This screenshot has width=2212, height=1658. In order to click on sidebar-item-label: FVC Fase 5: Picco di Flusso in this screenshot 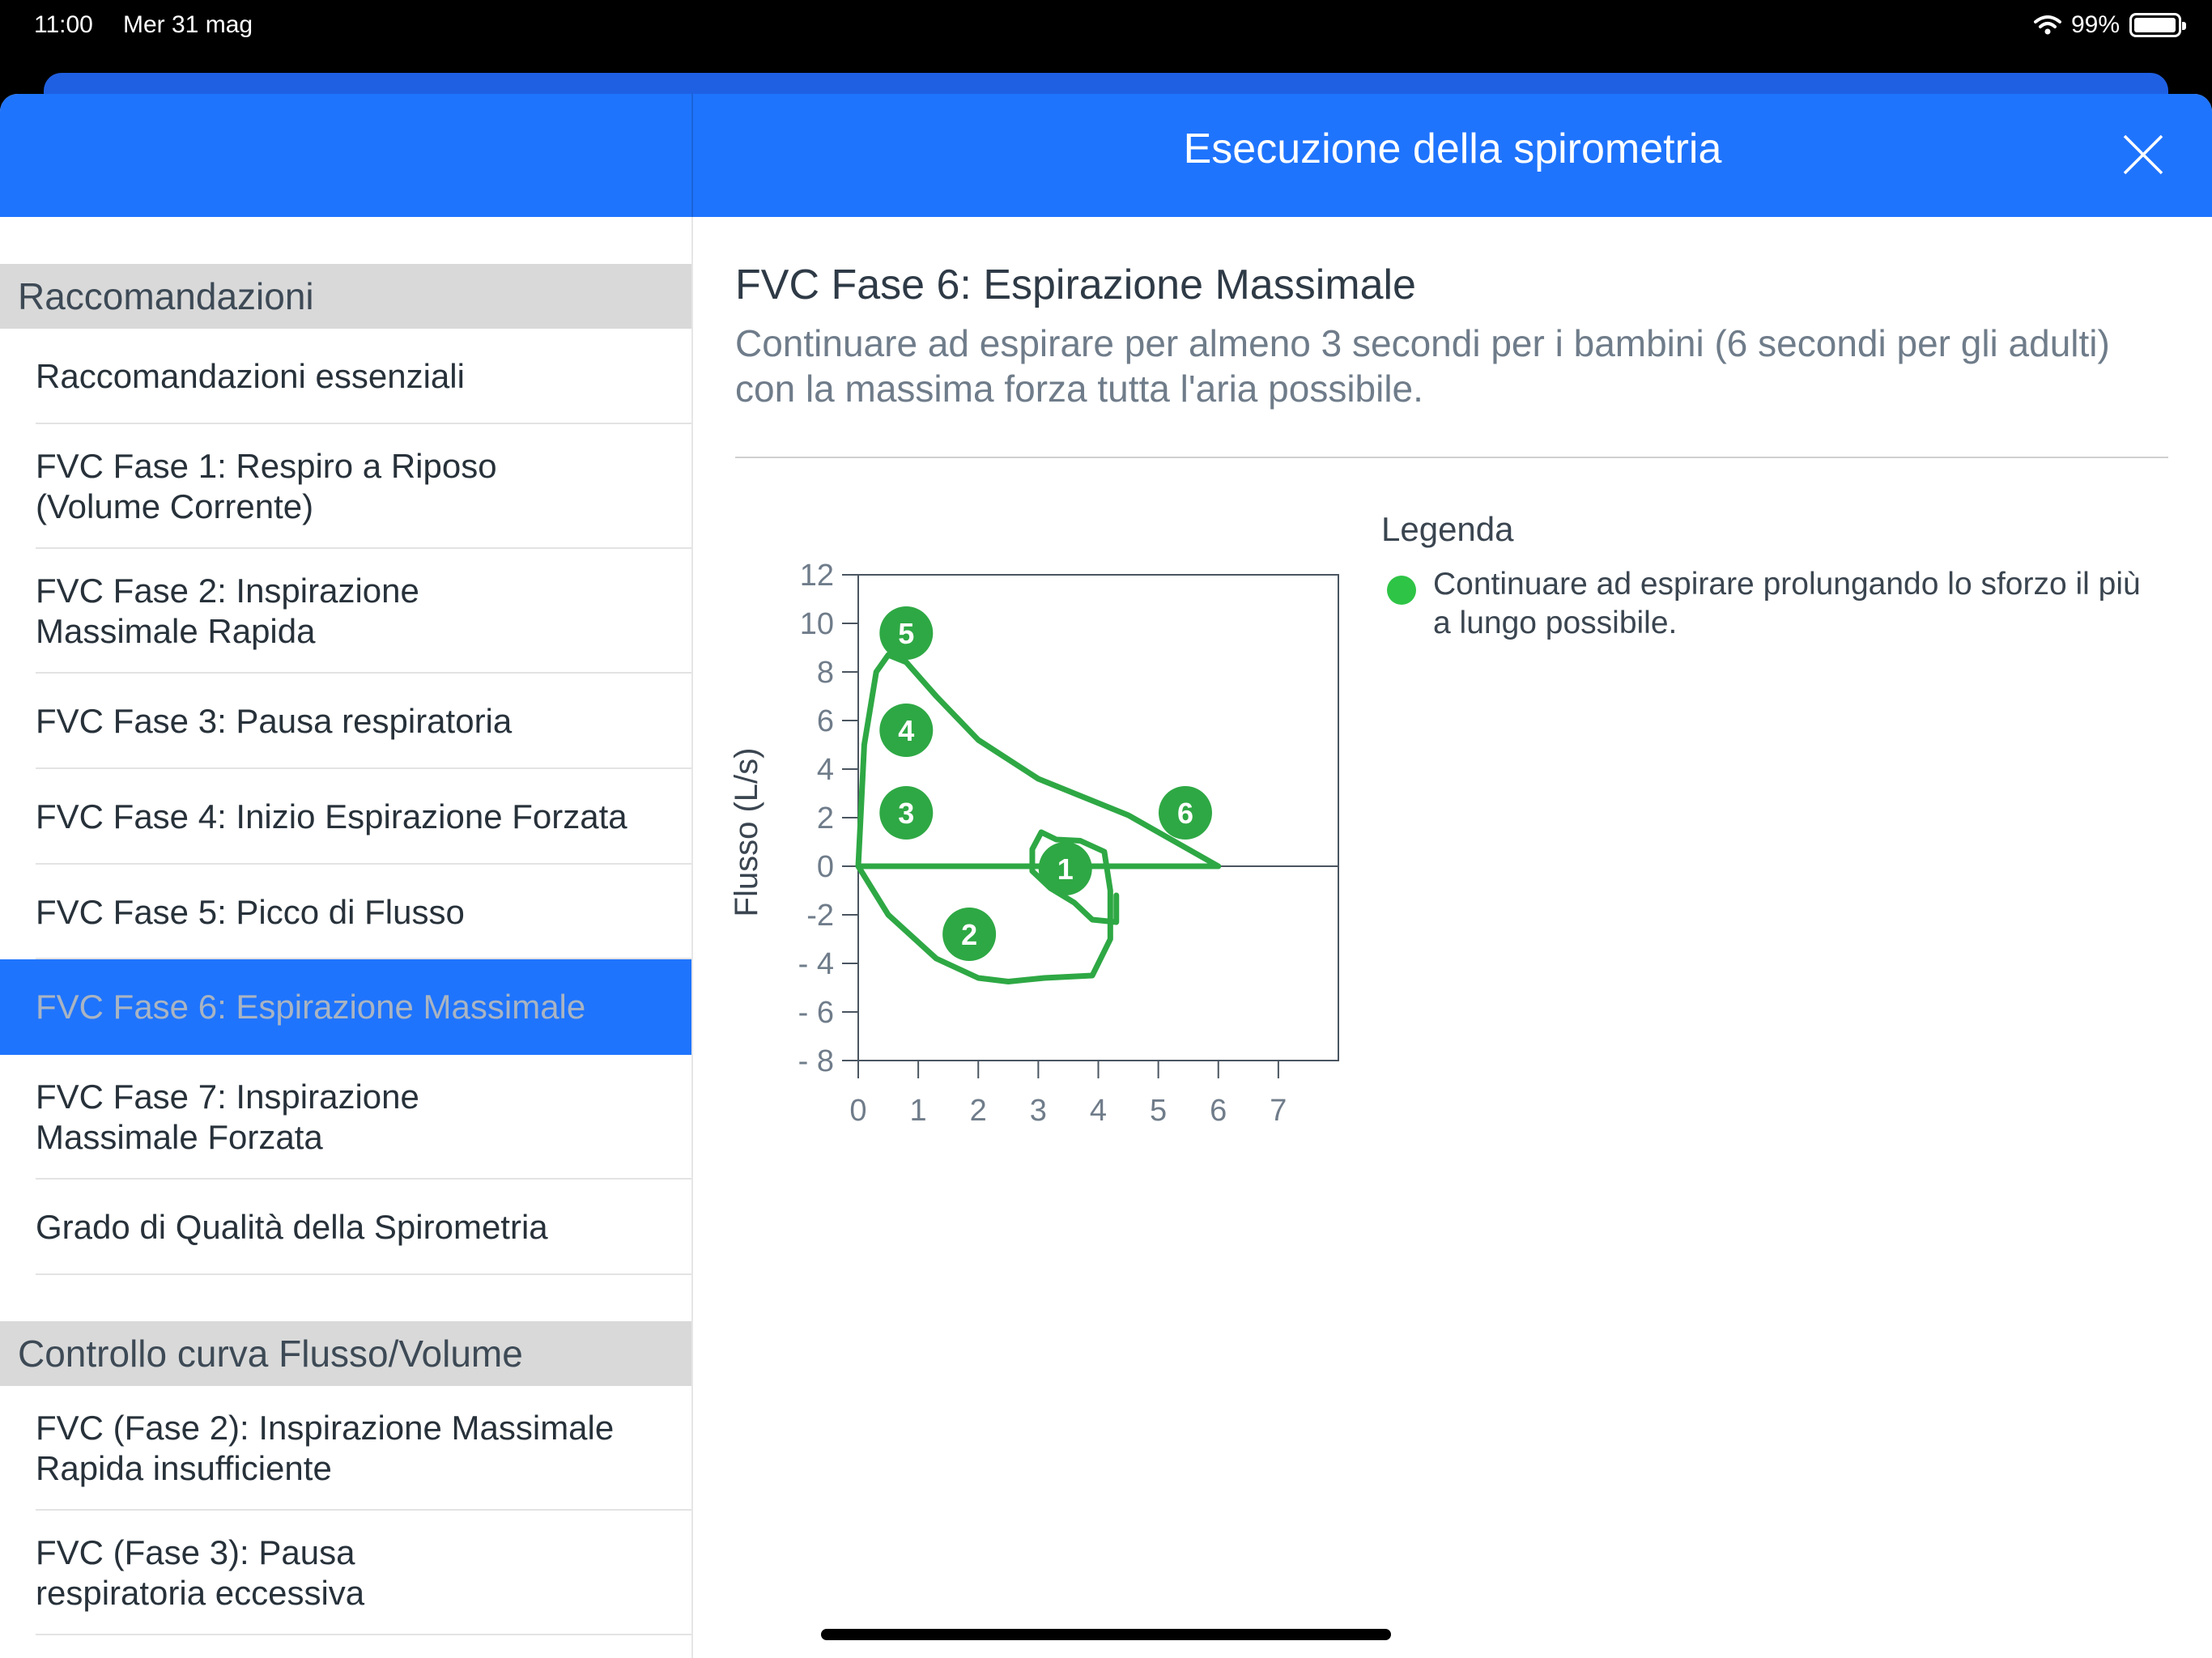, I will do `click(251, 911)`.